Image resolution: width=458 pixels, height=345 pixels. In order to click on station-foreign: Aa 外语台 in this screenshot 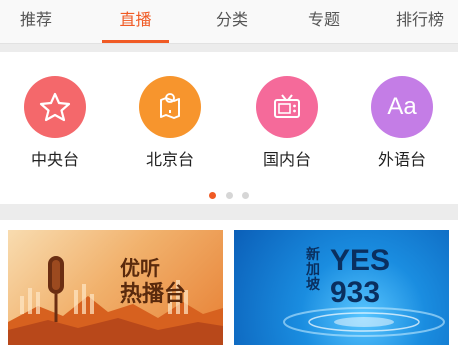, I will do `click(402, 123)`.